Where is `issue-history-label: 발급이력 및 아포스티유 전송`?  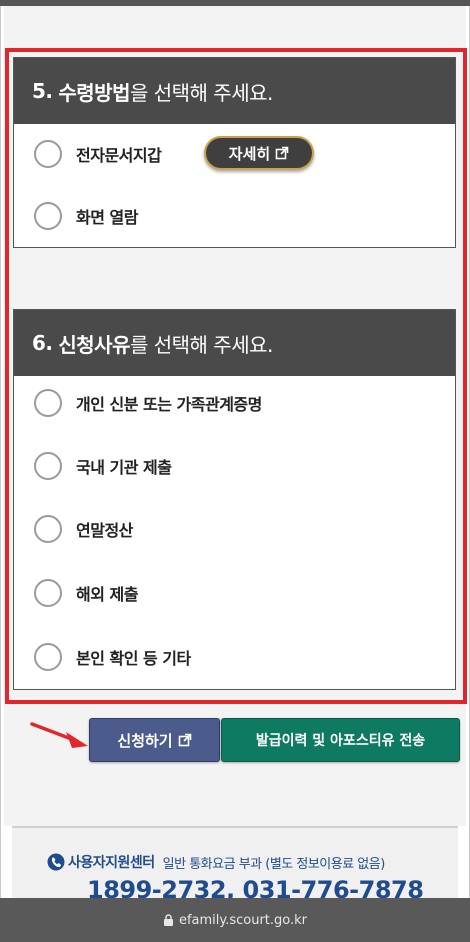
issue-history-label: 발급이력 및 아포스티유 전송 is located at coordinates (340, 741).